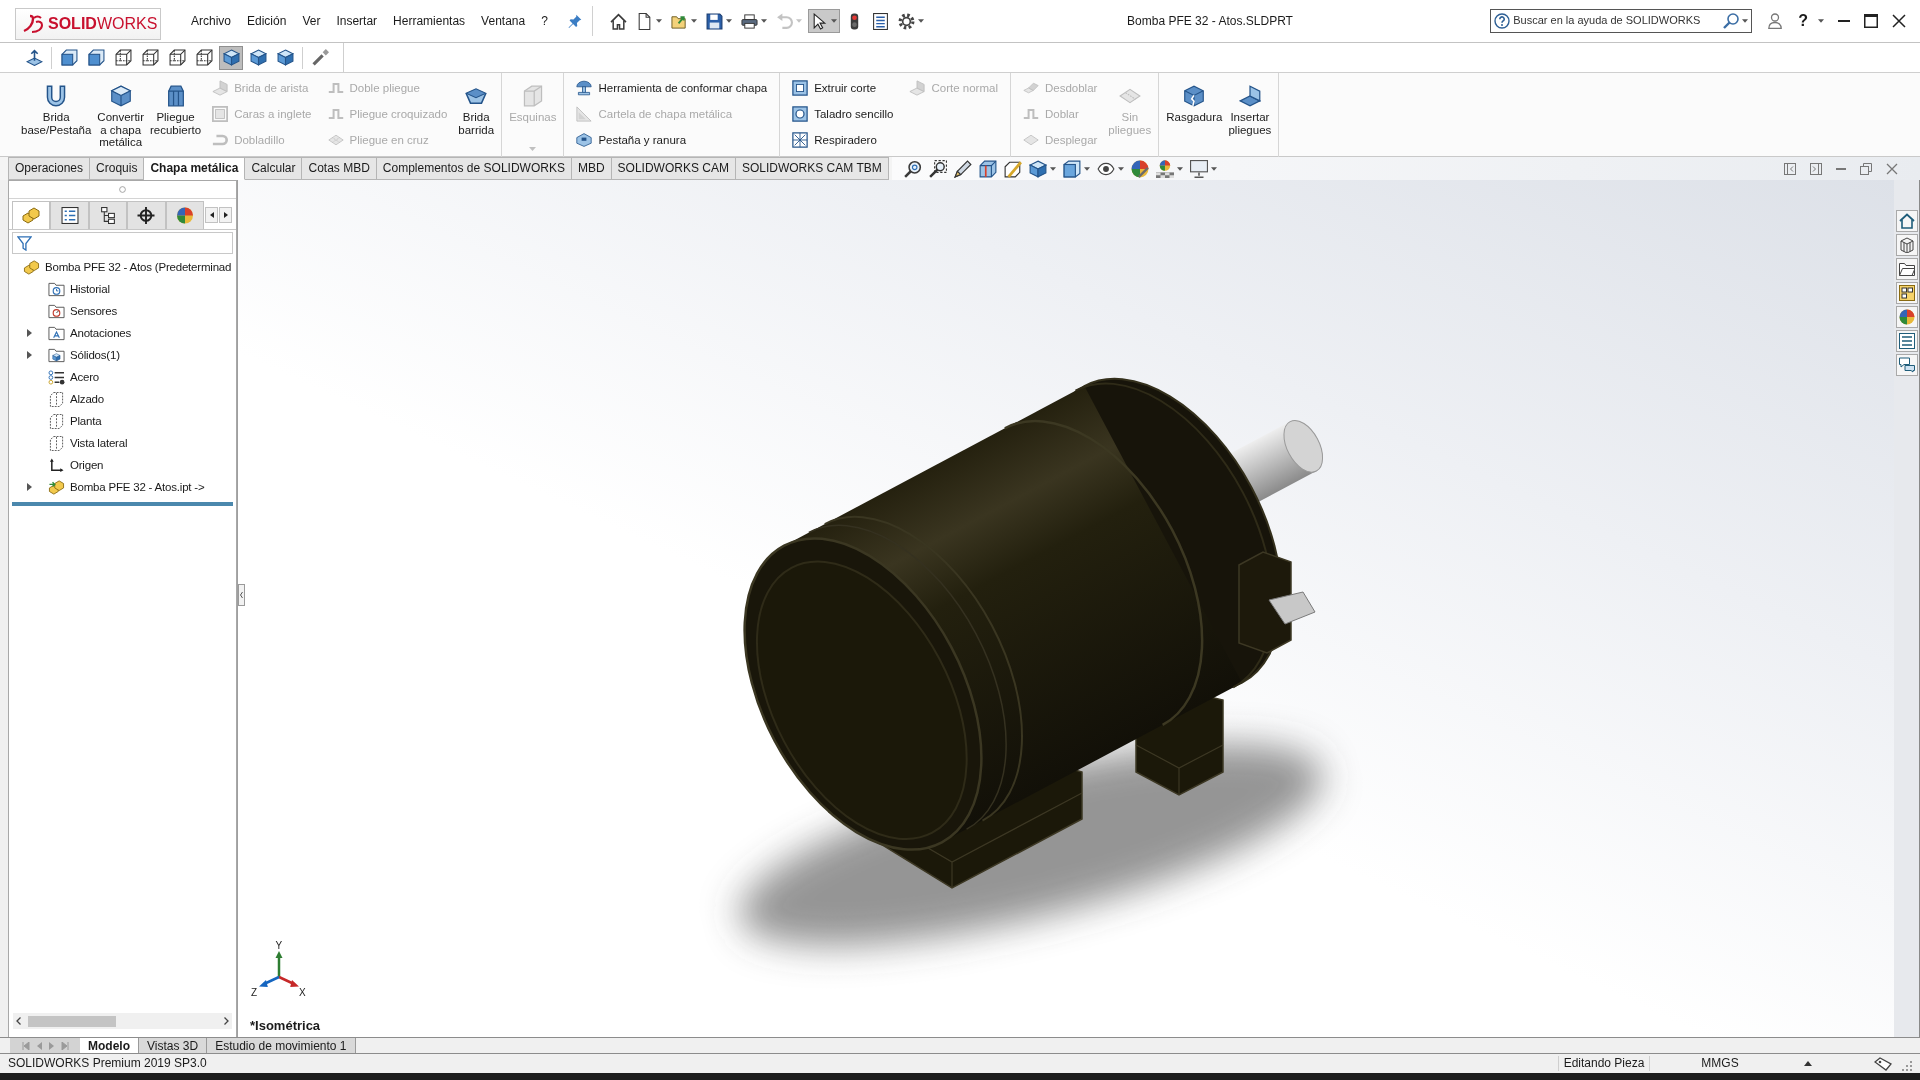 The image size is (1920, 1080). I want to click on axis-label: X, so click(302, 992).